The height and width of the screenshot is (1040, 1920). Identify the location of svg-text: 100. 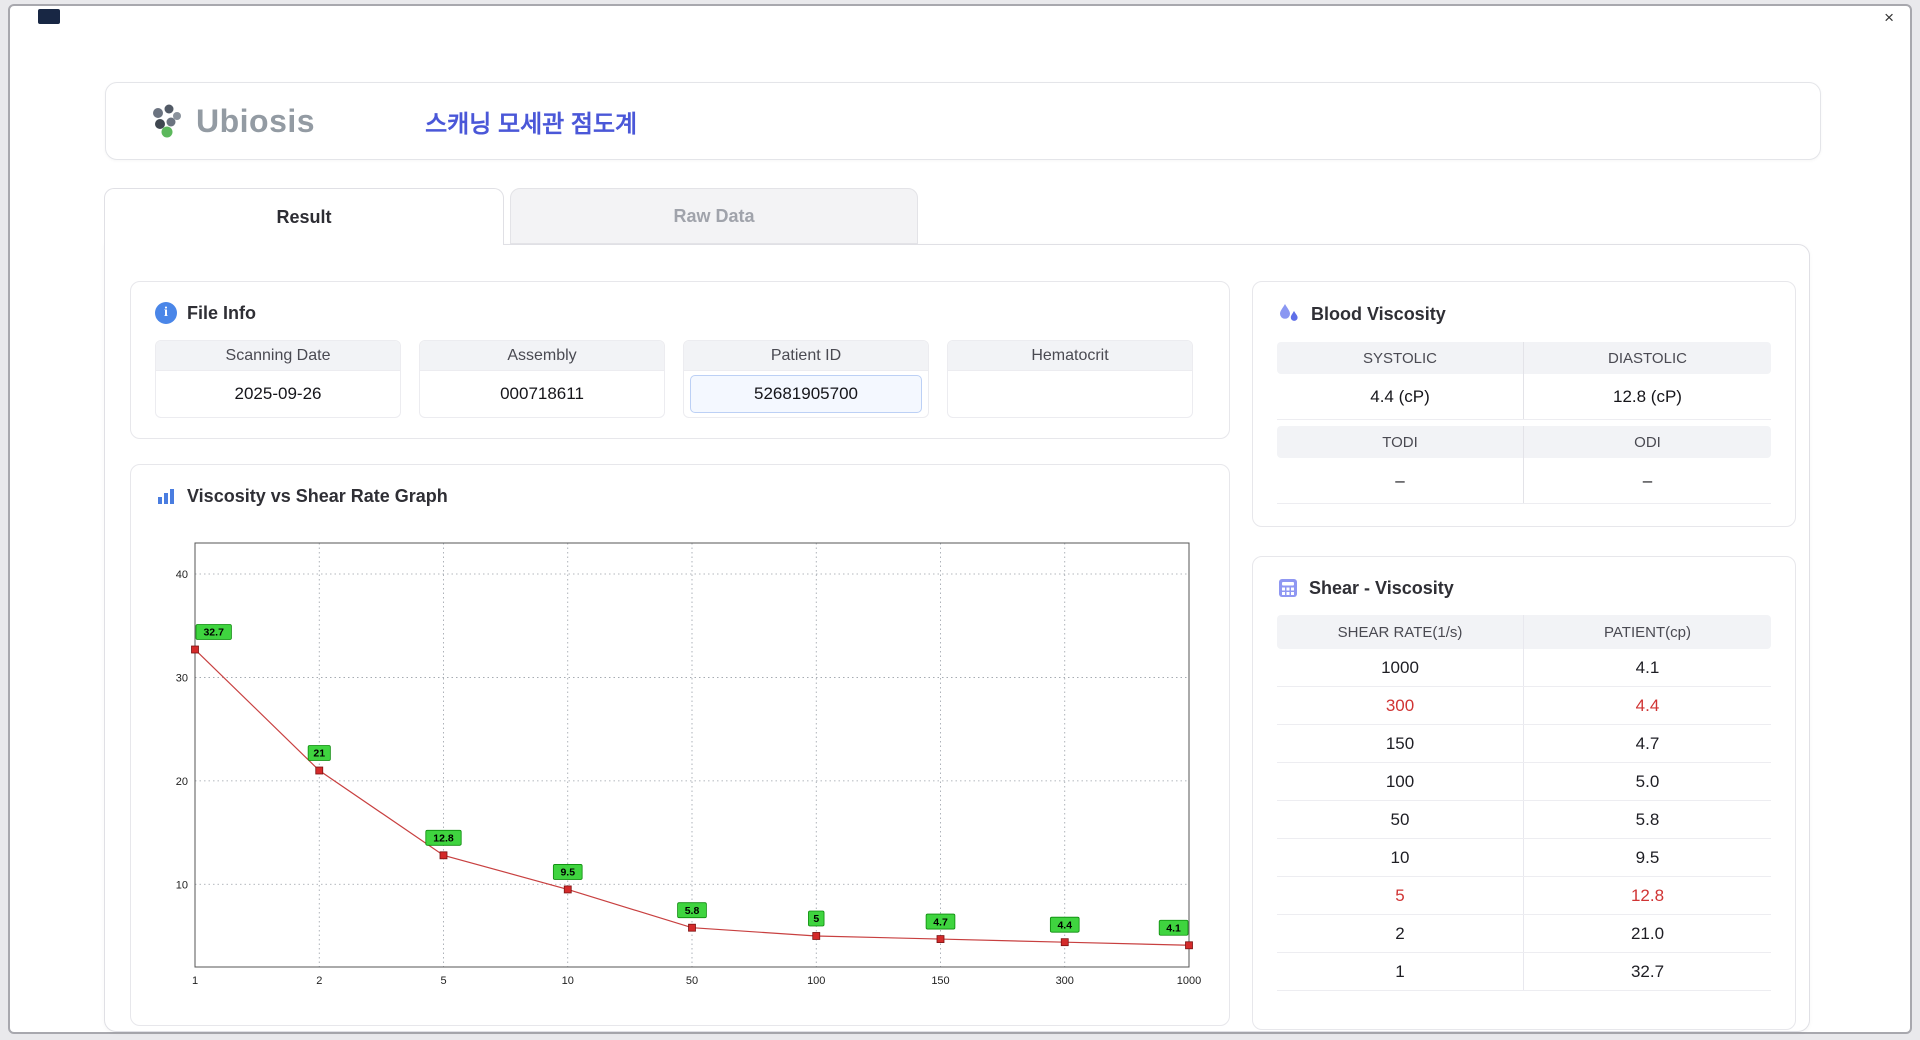
(816, 981).